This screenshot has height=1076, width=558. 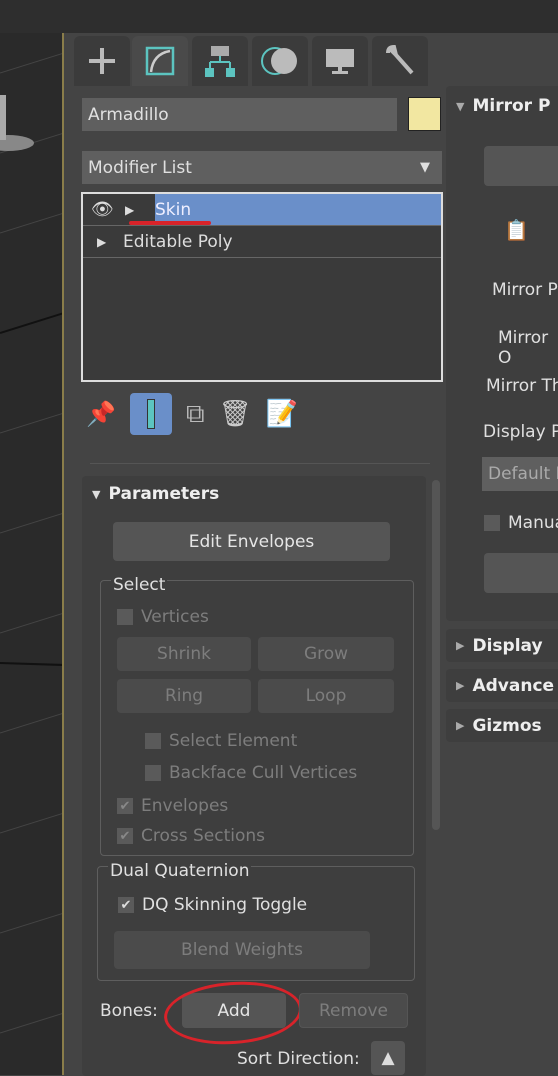 I want to click on dq-skinning-checkbox: ✔, so click(x=126, y=905).